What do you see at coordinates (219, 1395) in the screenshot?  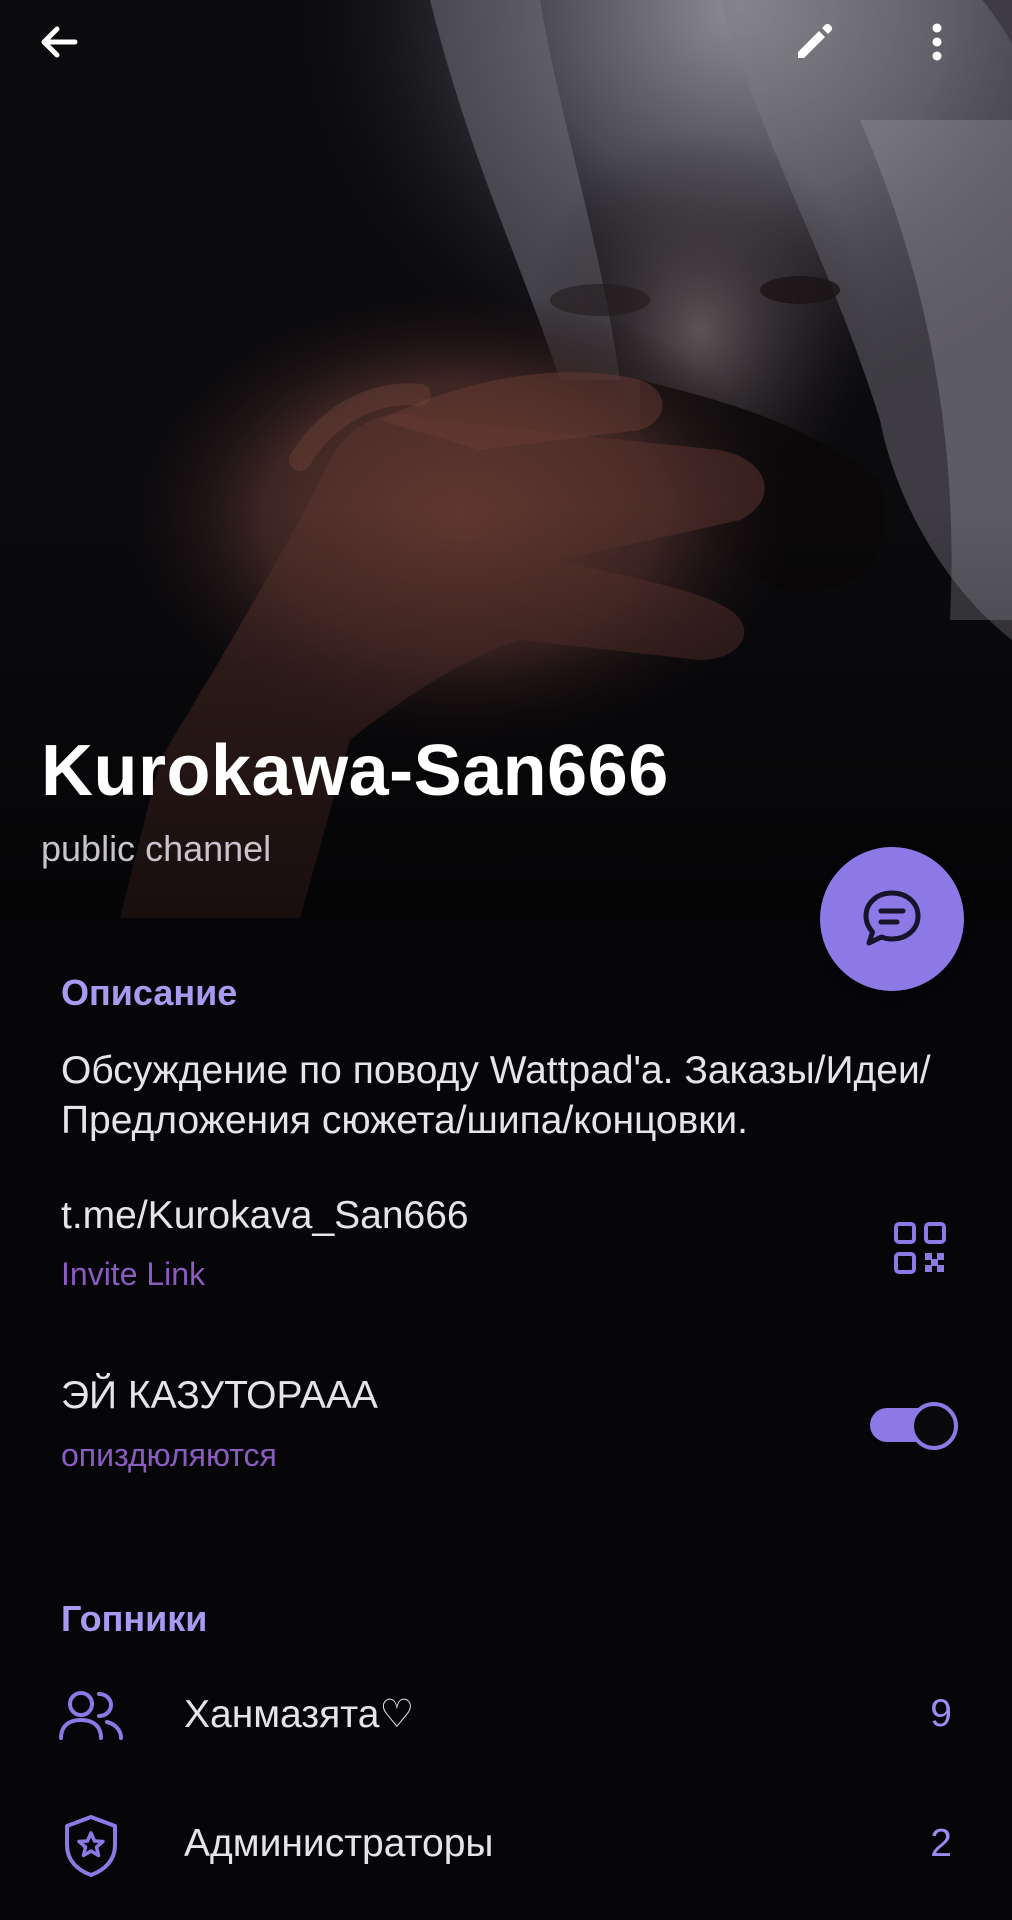 I see `setting-label: ЭЙ КАЗУТОРААА` at bounding box center [219, 1395].